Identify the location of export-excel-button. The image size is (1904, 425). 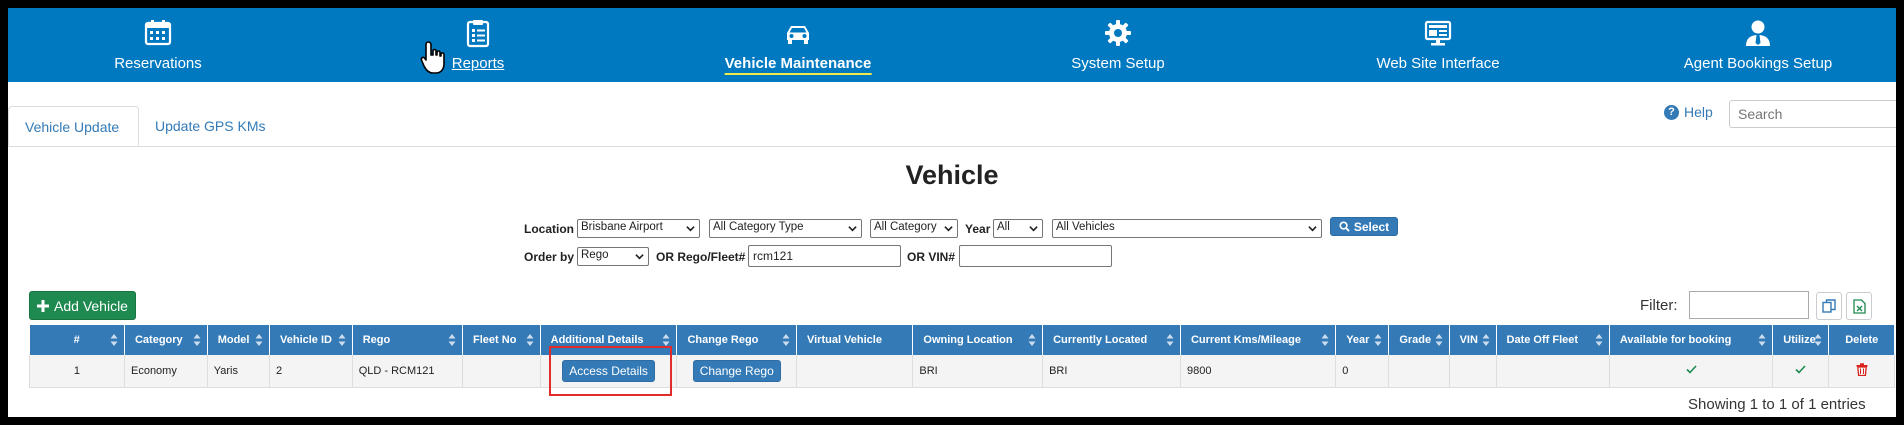
(1859, 306).